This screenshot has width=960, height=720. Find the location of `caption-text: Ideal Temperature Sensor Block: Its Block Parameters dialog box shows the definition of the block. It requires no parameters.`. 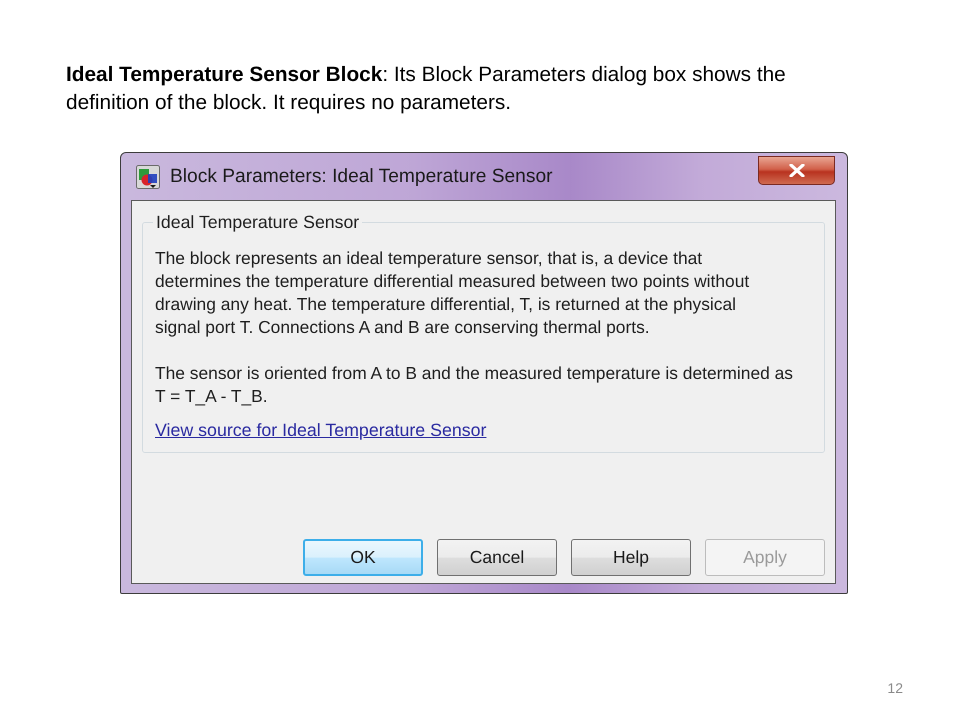

caption-text: Ideal Temperature Sensor Block: Its Block Parameters dialog box shows the definition of the block. It requires no parameters. is located at coordinates (426, 89).